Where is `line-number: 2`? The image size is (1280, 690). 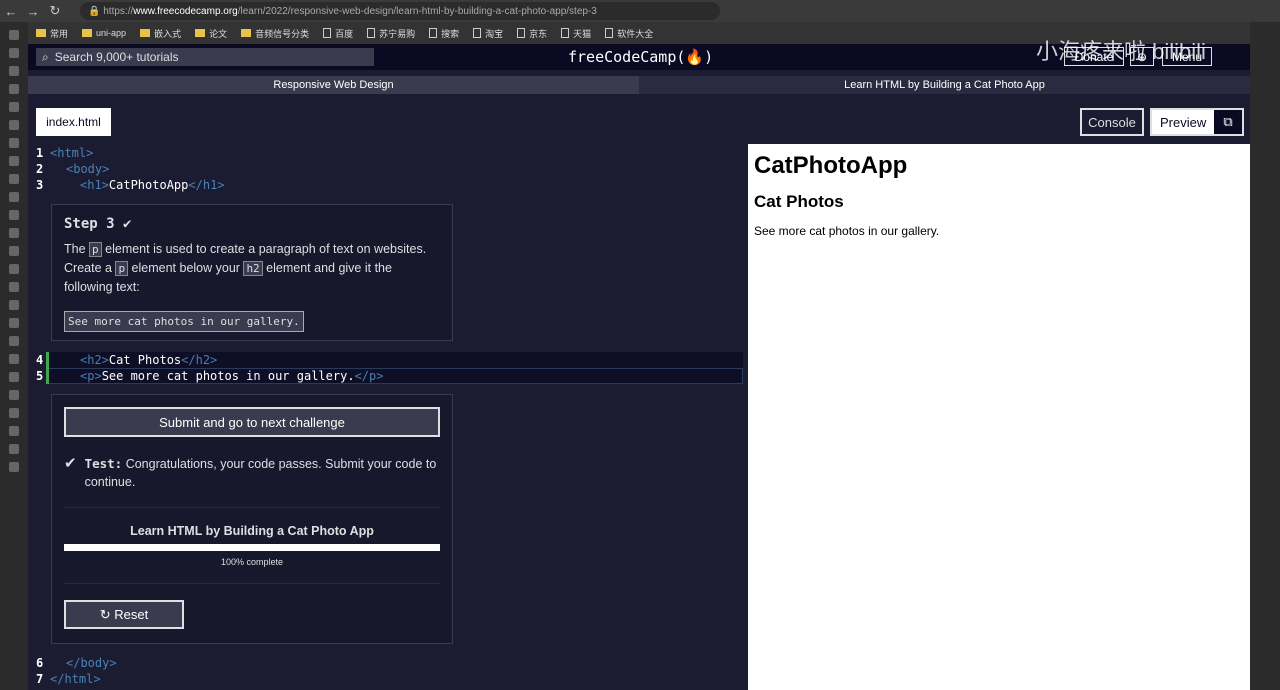
line-number: 2 is located at coordinates (40, 169).